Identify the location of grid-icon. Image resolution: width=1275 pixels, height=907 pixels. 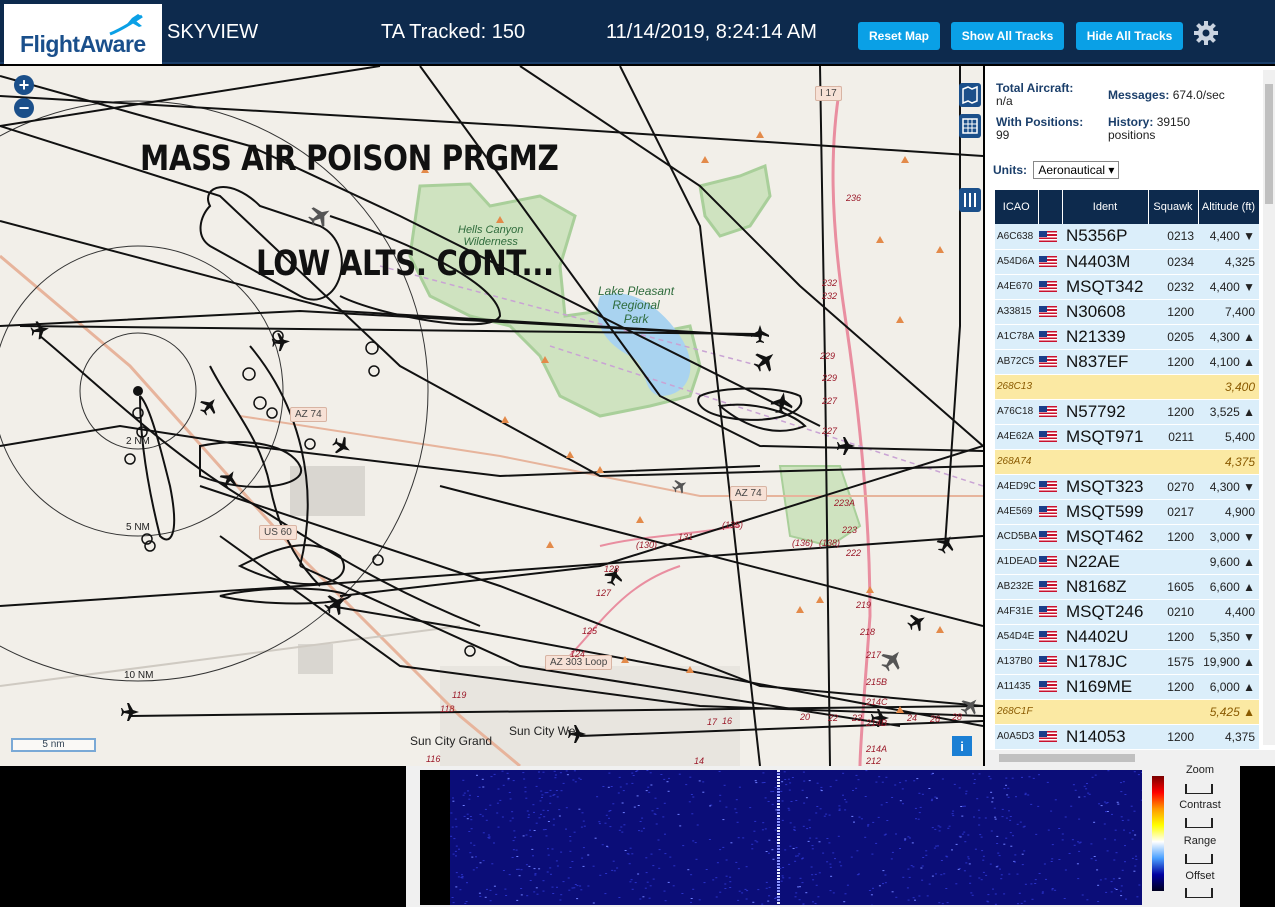
(970, 126).